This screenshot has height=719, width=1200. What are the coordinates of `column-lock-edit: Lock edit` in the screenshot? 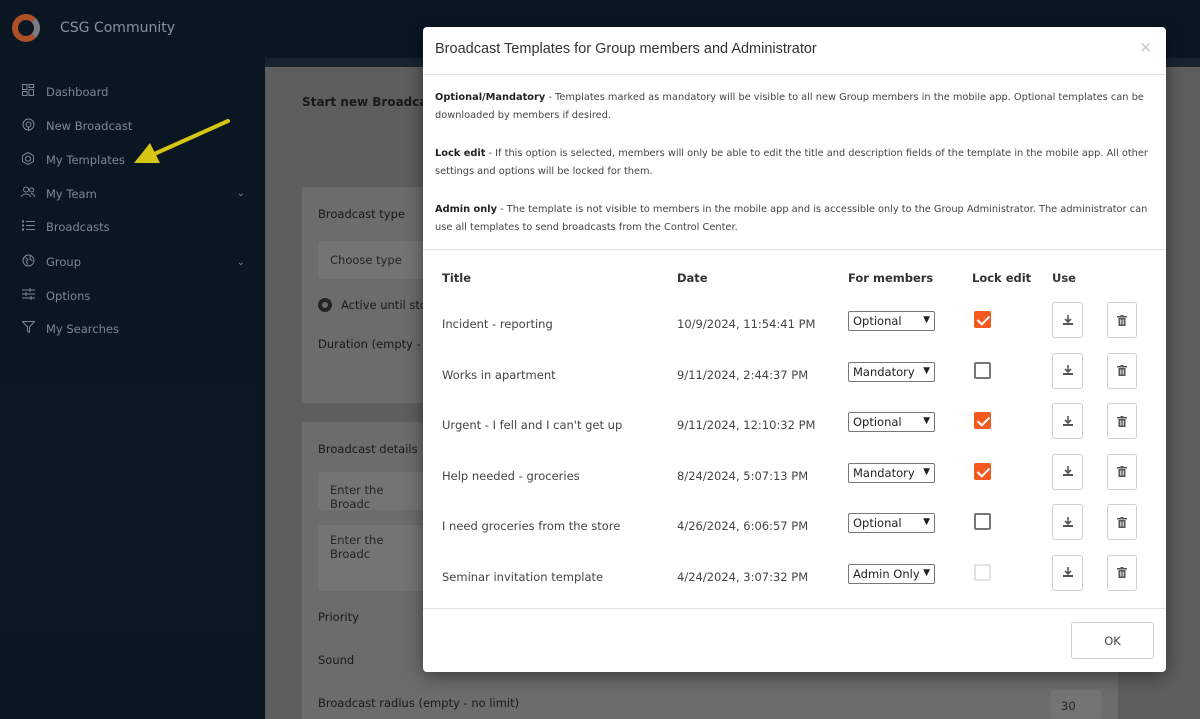 It's located at (1002, 278).